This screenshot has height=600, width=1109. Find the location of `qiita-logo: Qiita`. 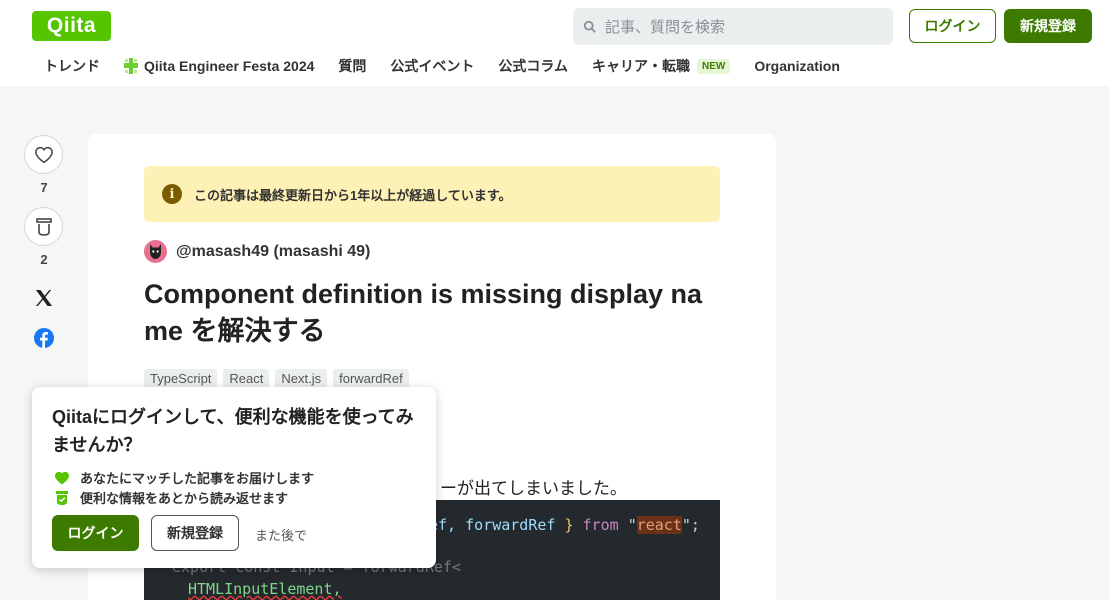

qiita-logo: Qiita is located at coordinates (71, 26).